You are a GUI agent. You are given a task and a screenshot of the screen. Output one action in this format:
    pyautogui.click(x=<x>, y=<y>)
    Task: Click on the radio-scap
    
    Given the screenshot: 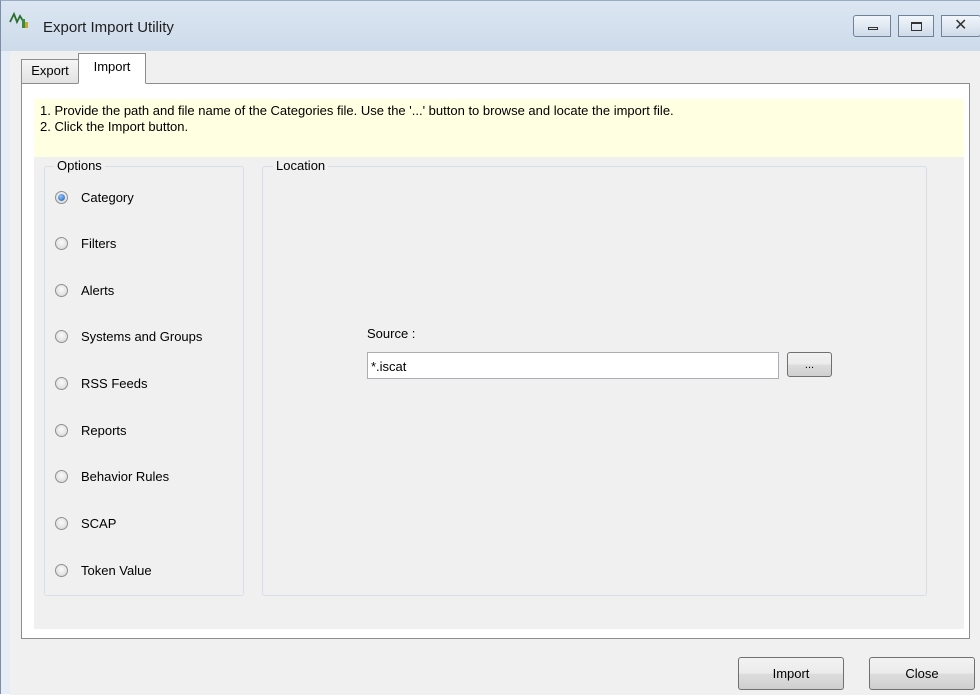 What is the action you would take?
    pyautogui.click(x=61, y=523)
    